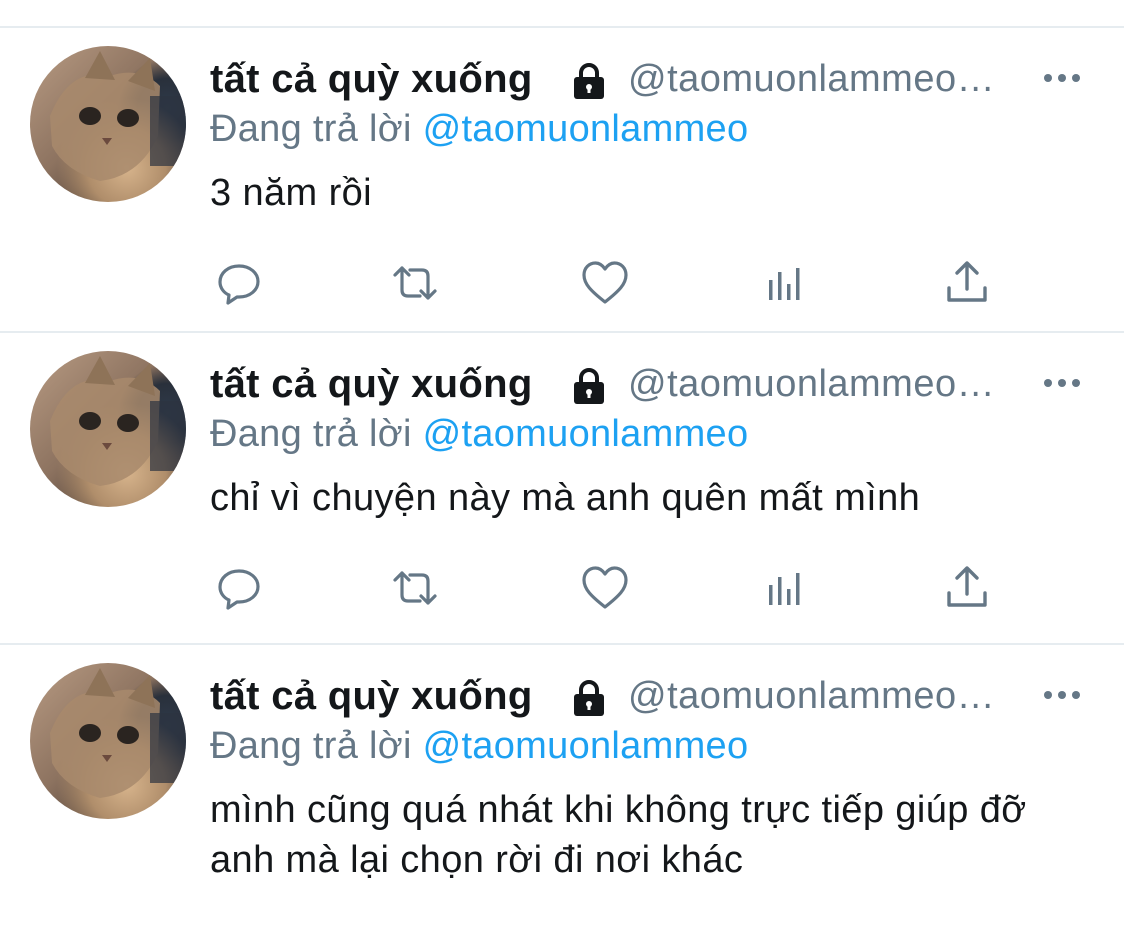 The image size is (1124, 945). I want to click on tweet-text: chỉ vì chuyện này mà anh quên mất mình, so click(565, 498).